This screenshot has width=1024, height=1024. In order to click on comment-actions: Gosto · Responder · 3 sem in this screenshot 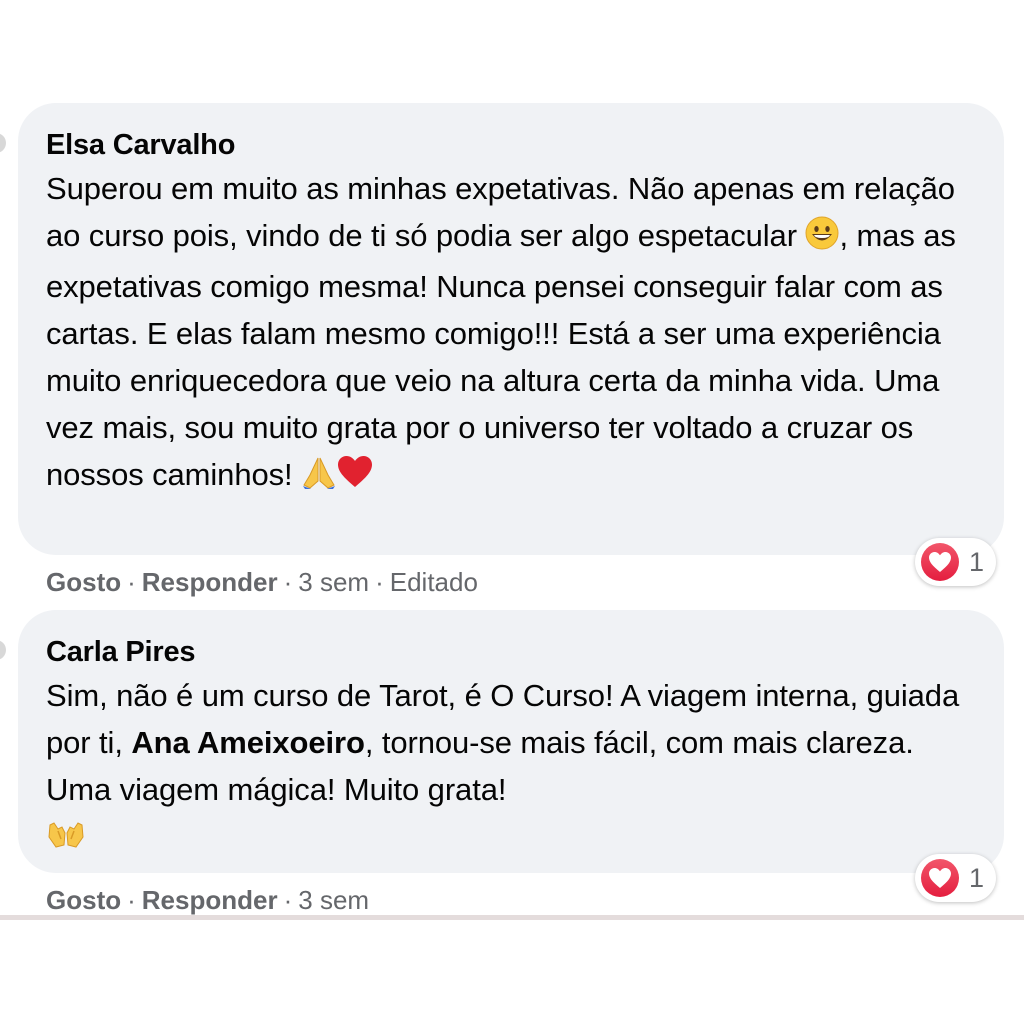, I will do `click(511, 900)`.